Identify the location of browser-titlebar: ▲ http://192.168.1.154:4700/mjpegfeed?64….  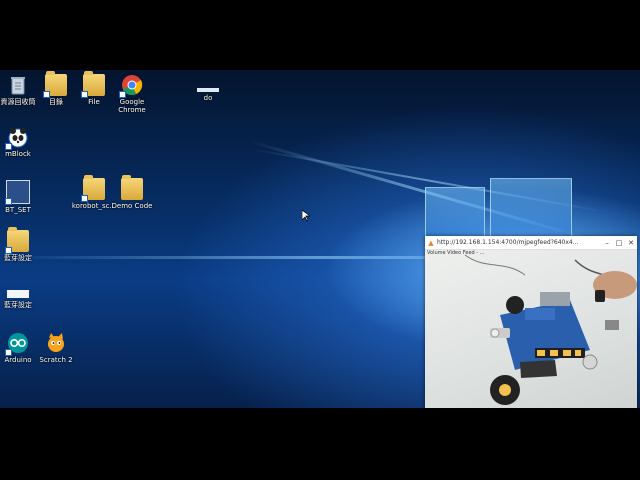
(531, 243).